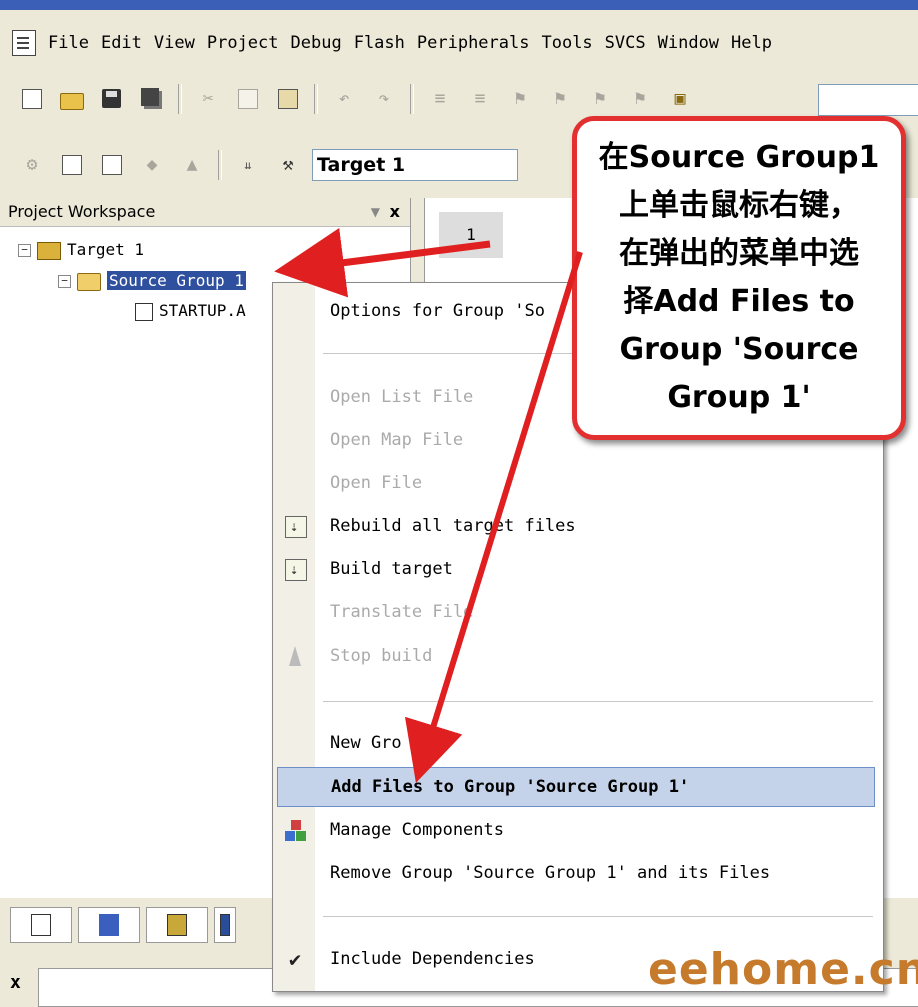 This screenshot has width=918, height=1007. I want to click on menu-item-label: Open List File, so click(402, 397).